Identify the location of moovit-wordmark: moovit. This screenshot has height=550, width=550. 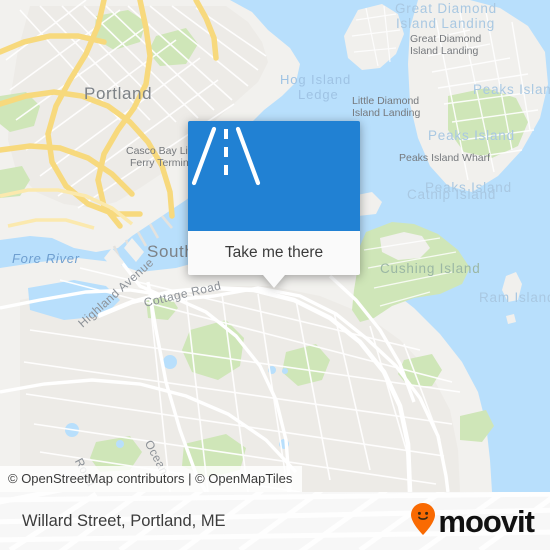
(486, 521).